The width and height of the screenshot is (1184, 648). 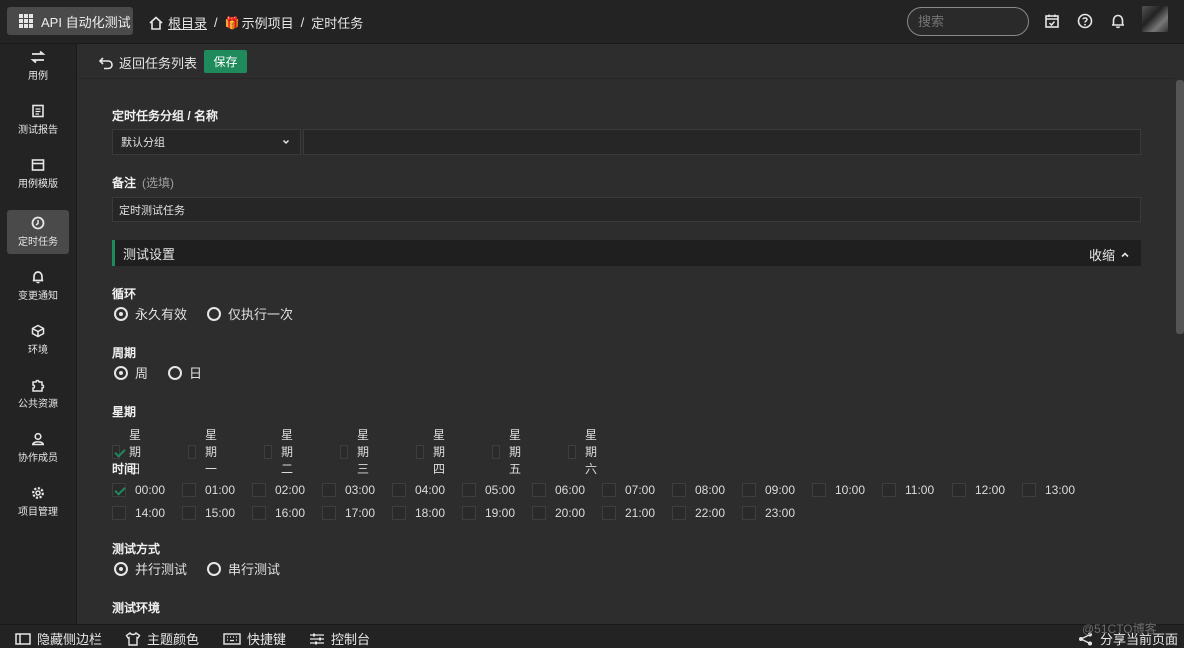 I want to click on hide-sidebar-button: 隐藏侧边栏, so click(x=58, y=638).